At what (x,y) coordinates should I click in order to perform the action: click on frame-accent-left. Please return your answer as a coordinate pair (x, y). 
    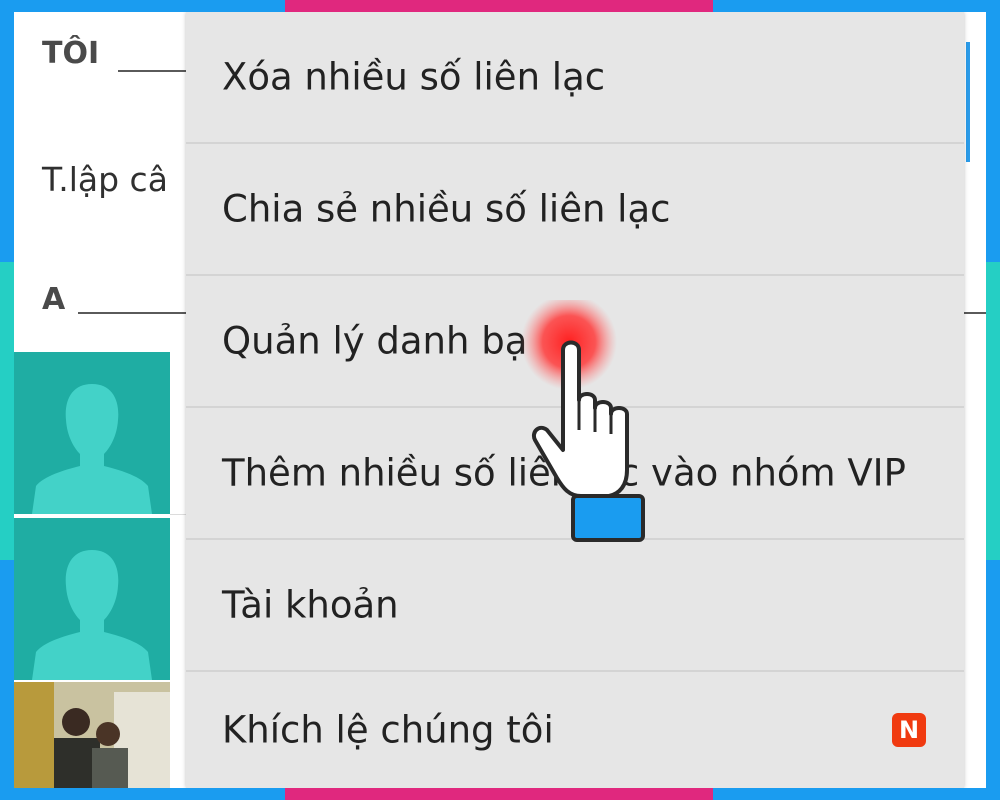
    Looking at the image, I should click on (7, 411).